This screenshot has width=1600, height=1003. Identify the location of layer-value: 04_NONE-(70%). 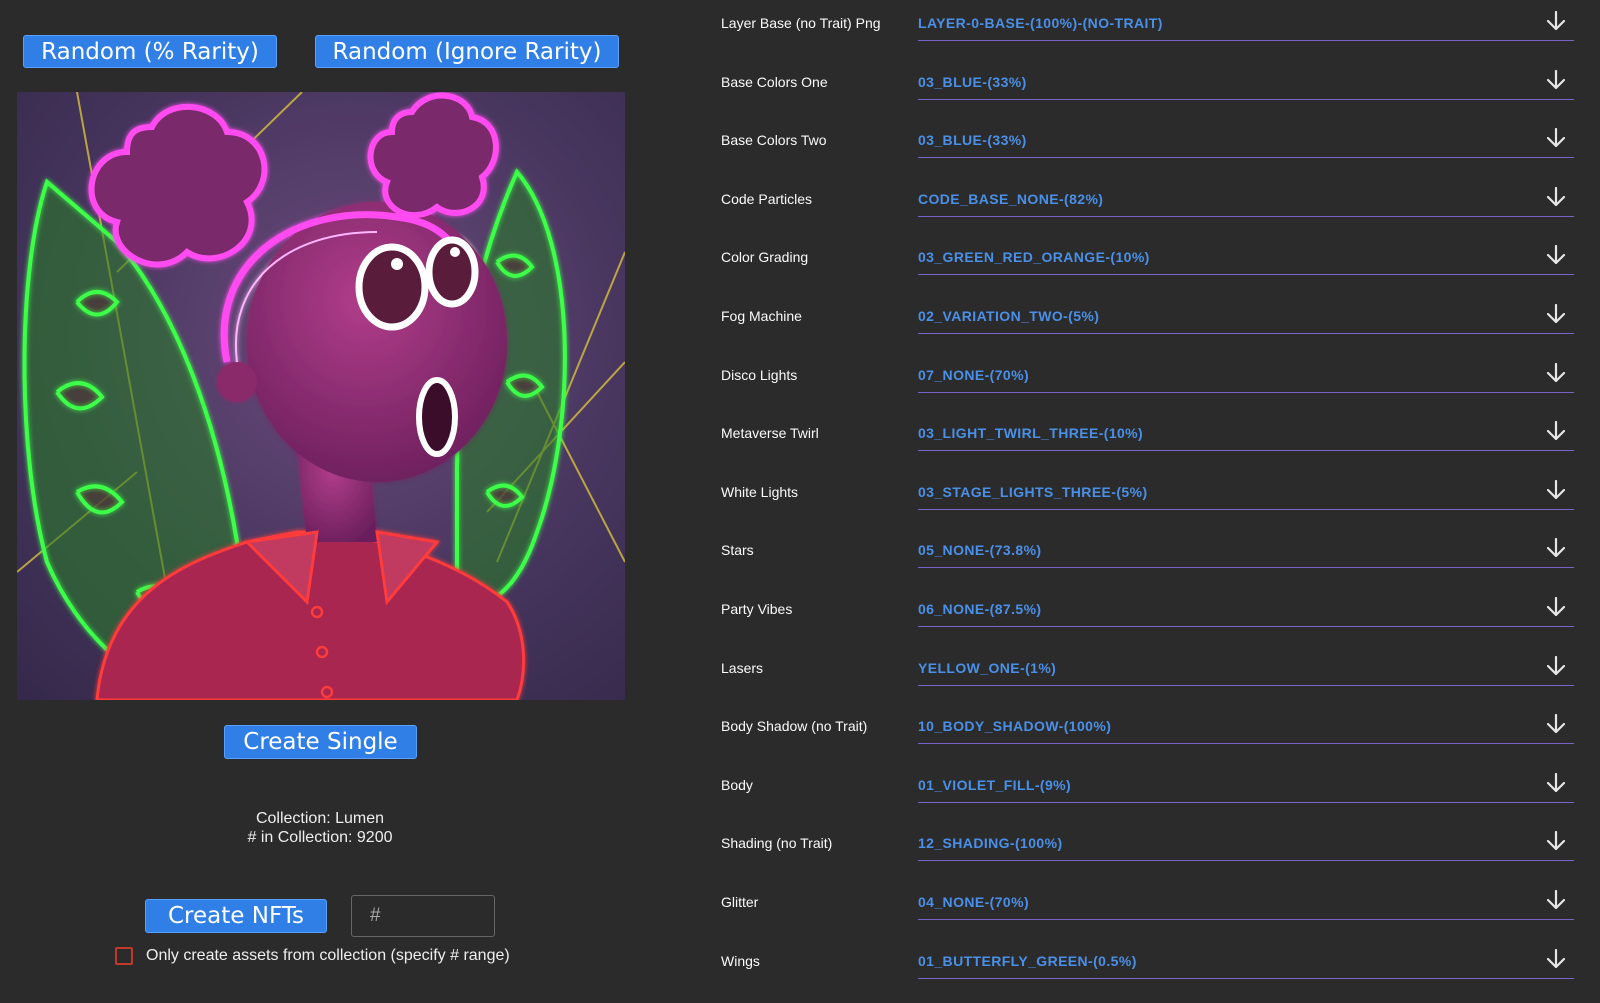
(974, 902).